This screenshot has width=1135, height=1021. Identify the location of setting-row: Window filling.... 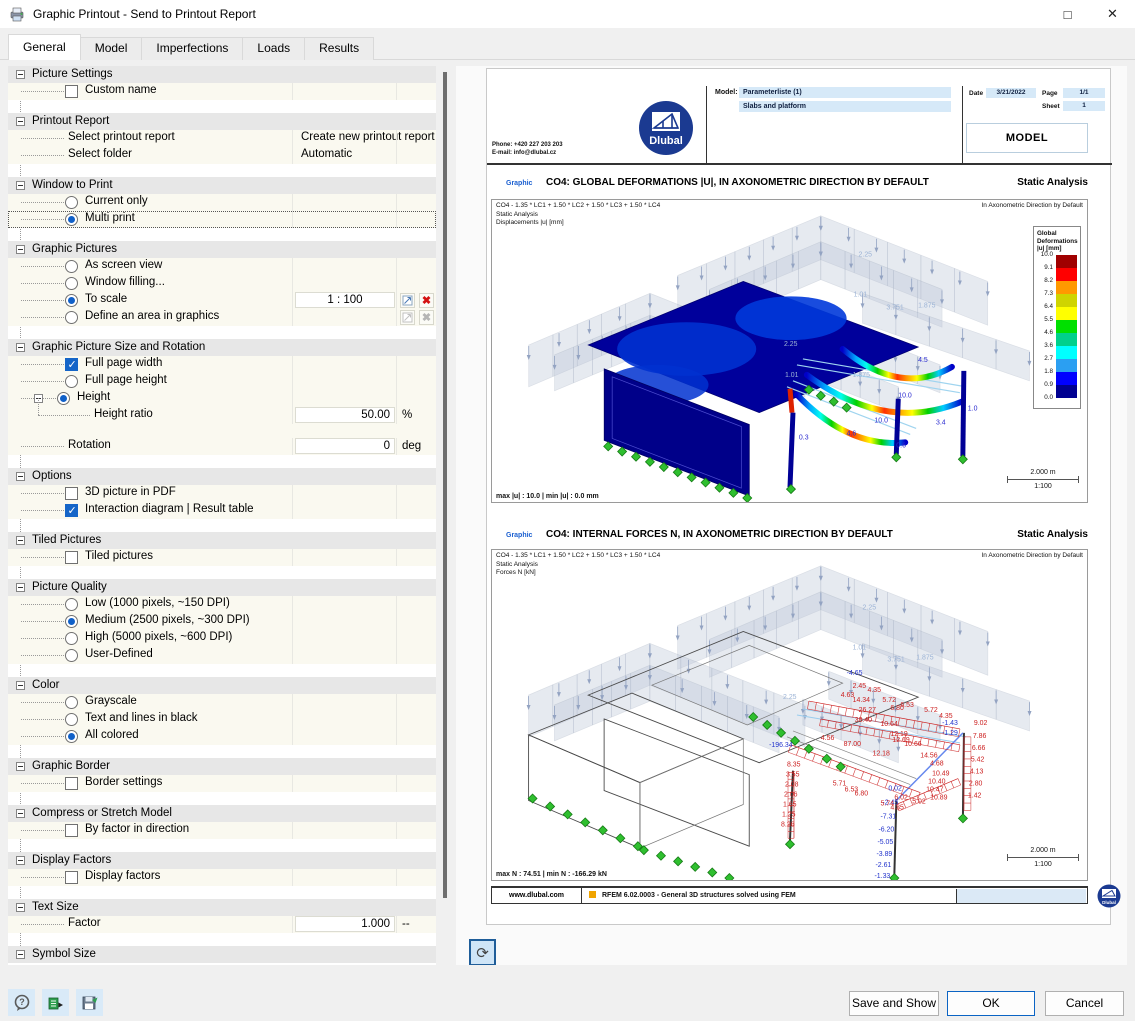
(222, 283).